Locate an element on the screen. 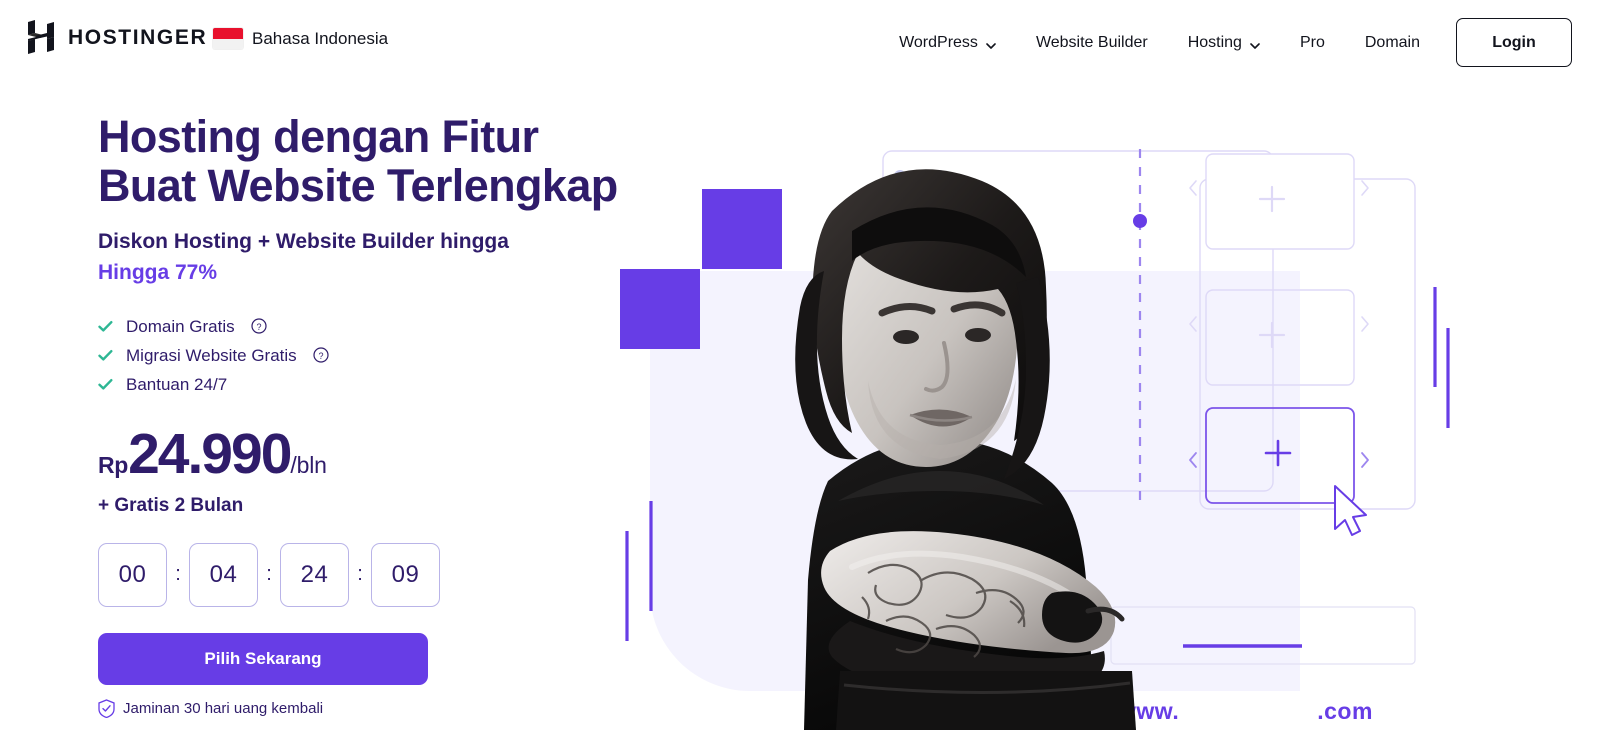 This screenshot has height=730, width=1600. nav-item-wordpress: WordPress is located at coordinates (947, 43).